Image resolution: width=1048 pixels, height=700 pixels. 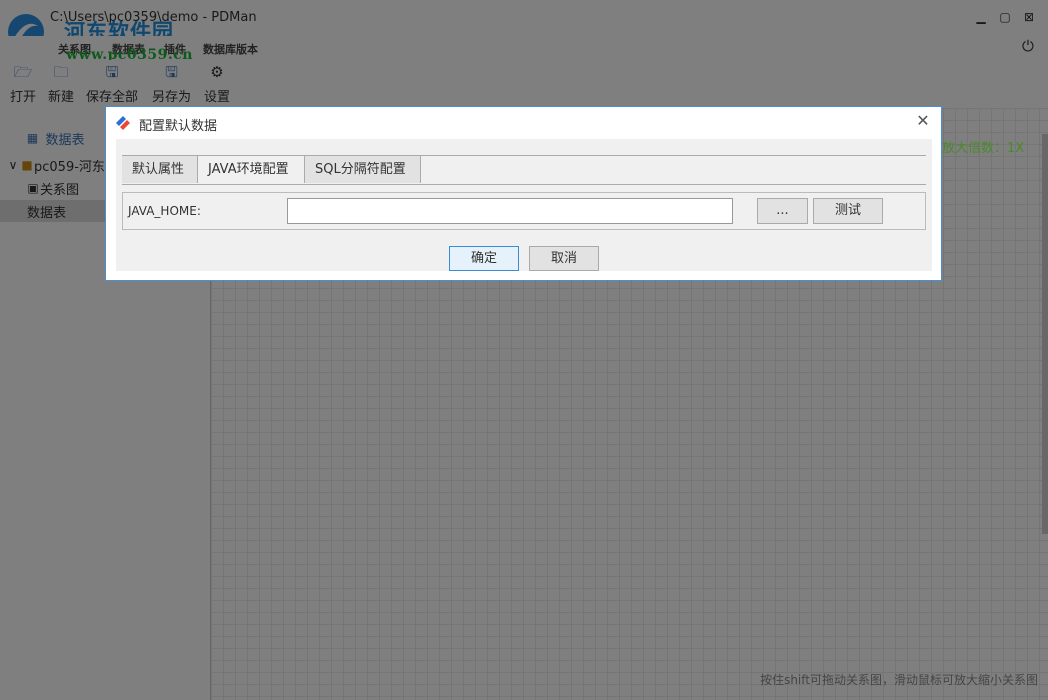 What do you see at coordinates (983, 148) in the screenshot?
I see `scale-label: 放大倍数：1X` at bounding box center [983, 148].